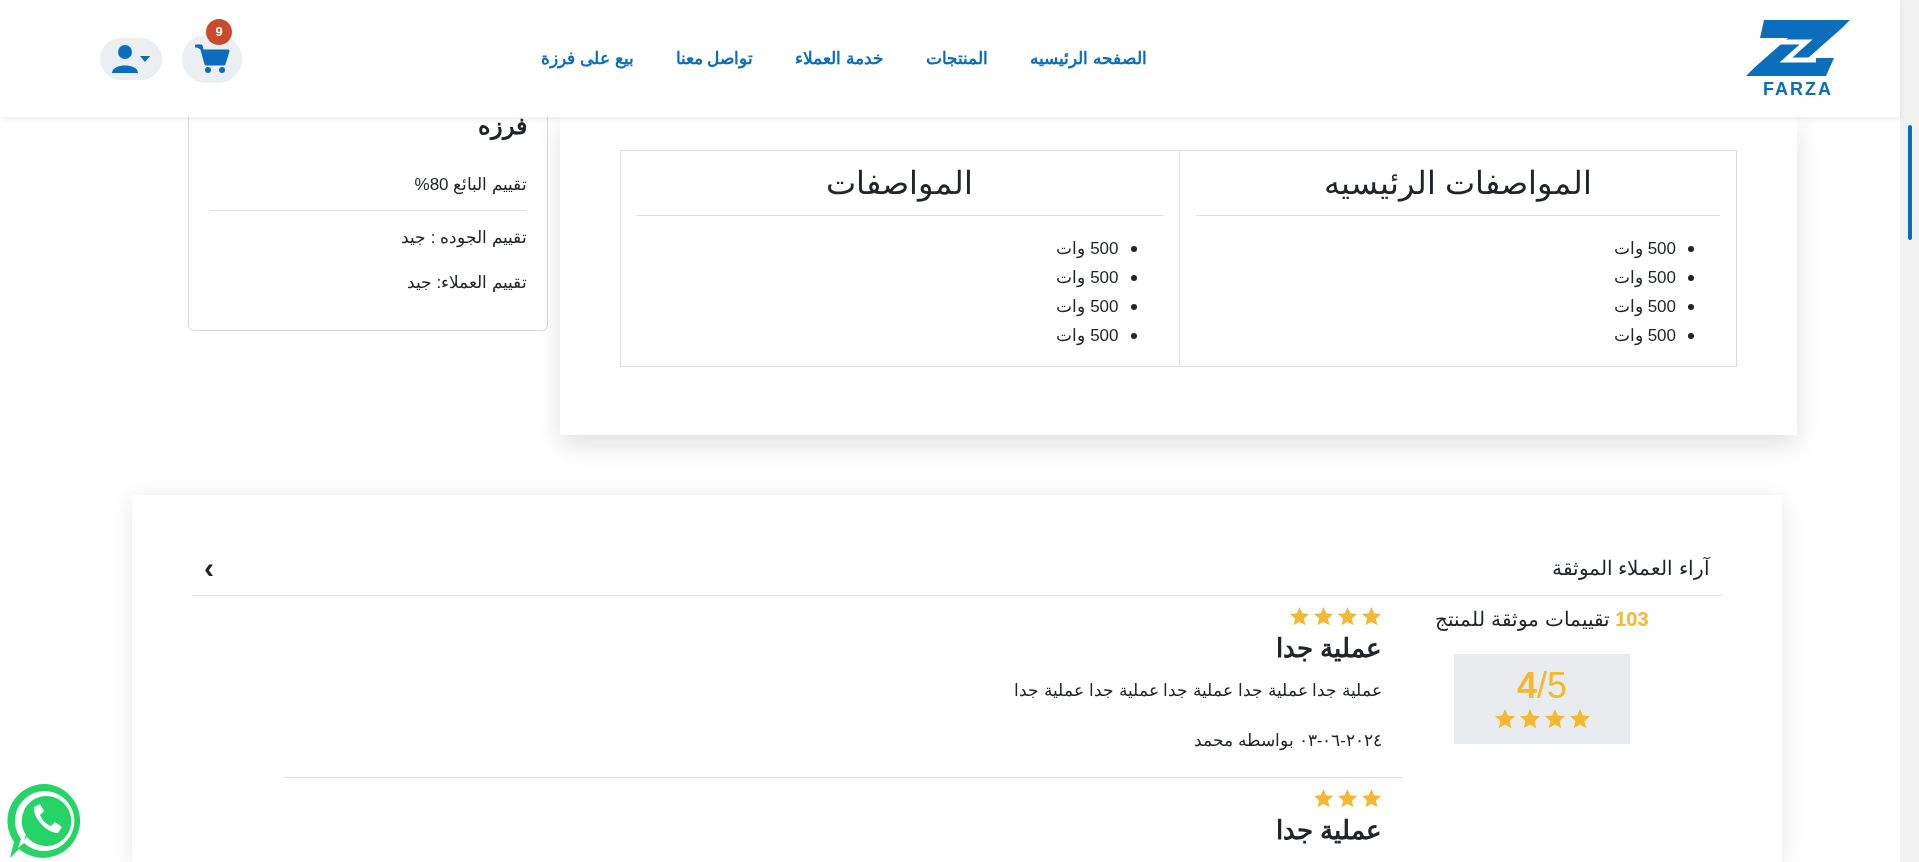 This screenshot has height=862, width=1919. Describe the element at coordinates (209, 568) in the screenshot. I see `next-button: ›` at that location.